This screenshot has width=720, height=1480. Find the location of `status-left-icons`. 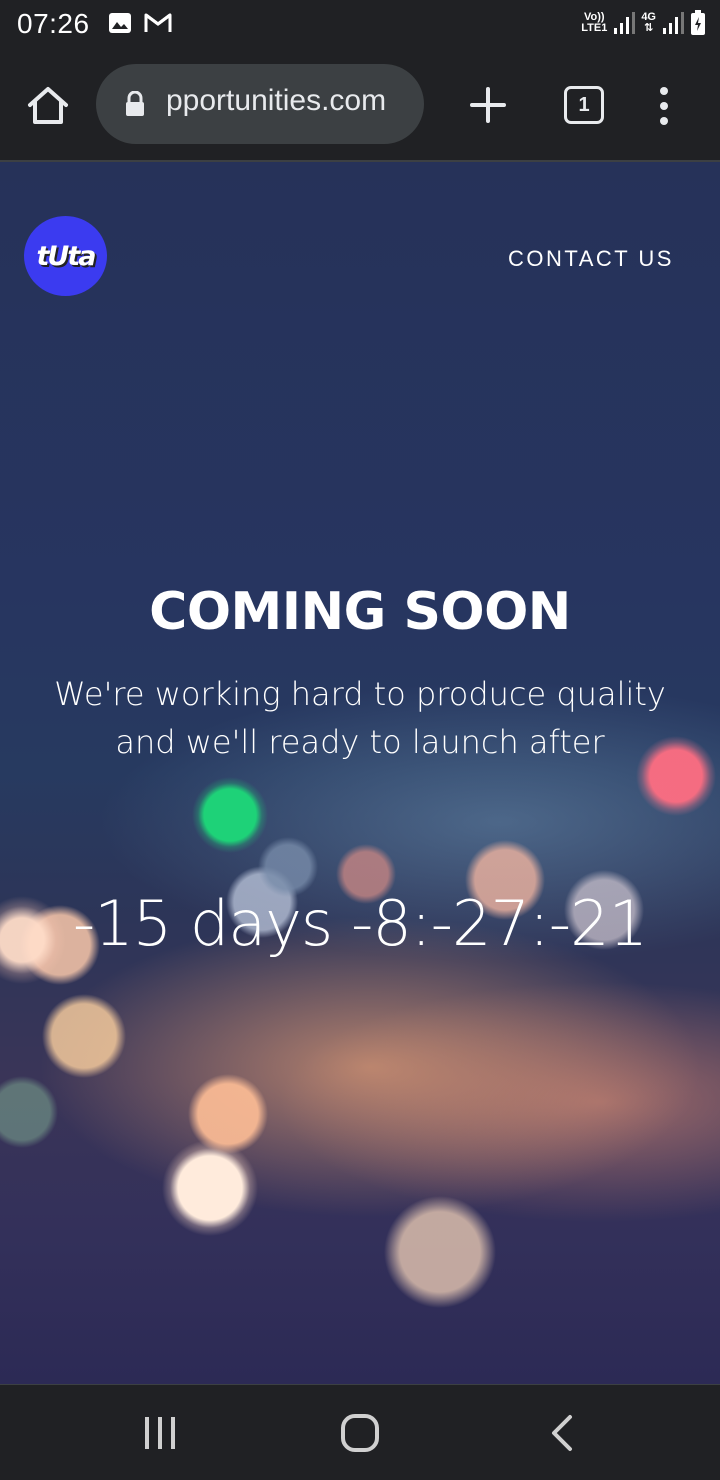

status-left-icons is located at coordinates (140, 23).